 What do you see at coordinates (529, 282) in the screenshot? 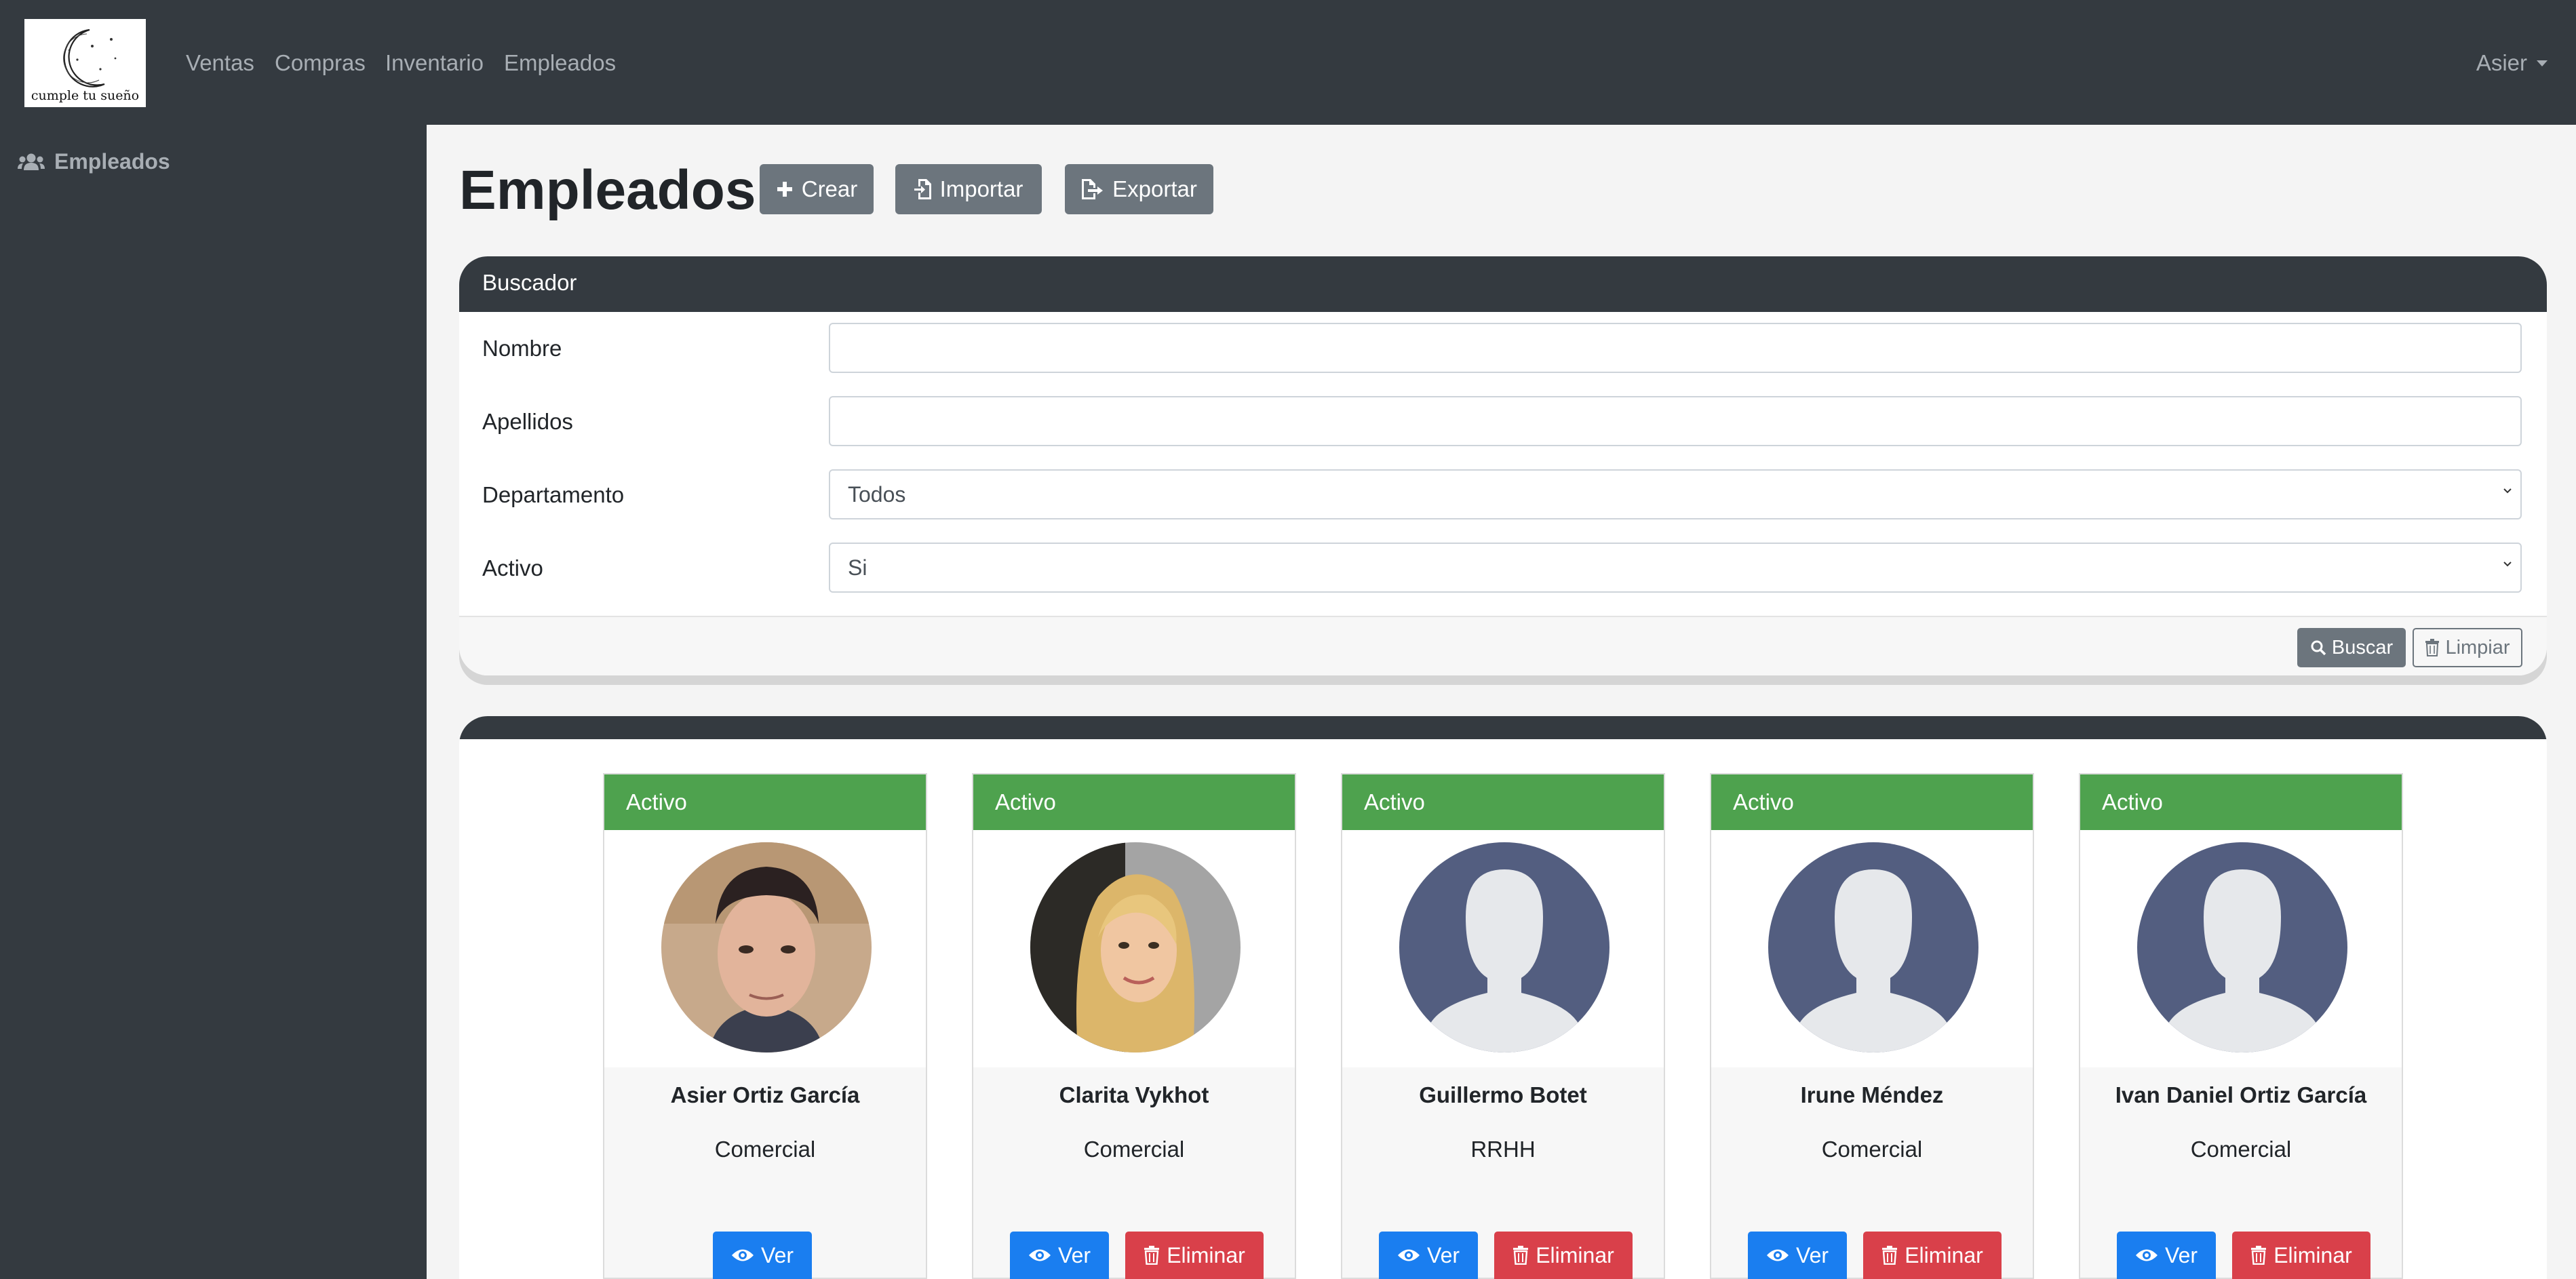
I see `search-panel-title: Buscador` at bounding box center [529, 282].